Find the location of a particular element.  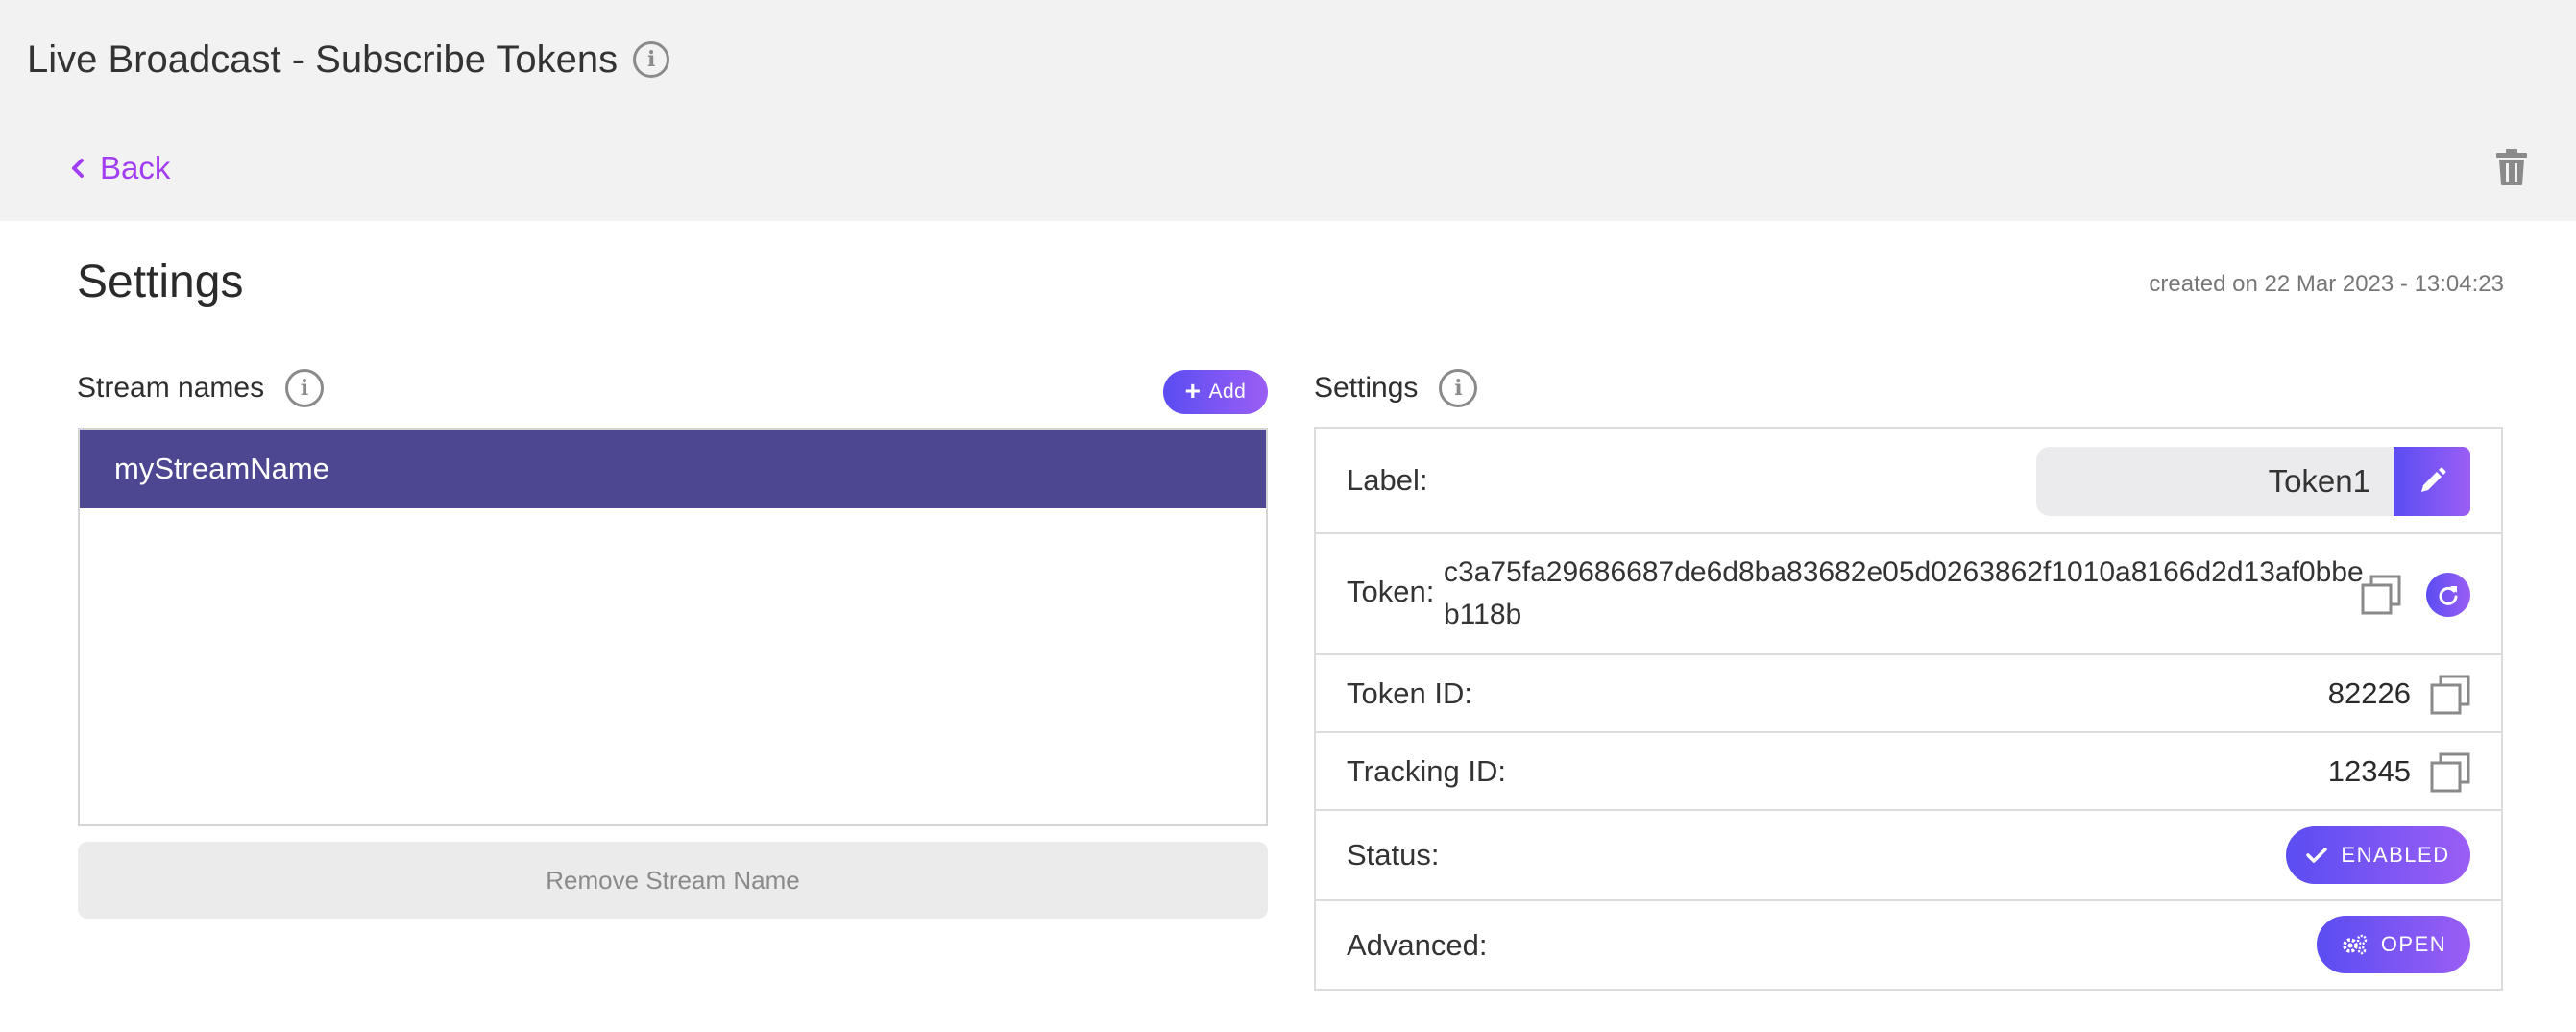

pencil-icon is located at coordinates (2433, 479).